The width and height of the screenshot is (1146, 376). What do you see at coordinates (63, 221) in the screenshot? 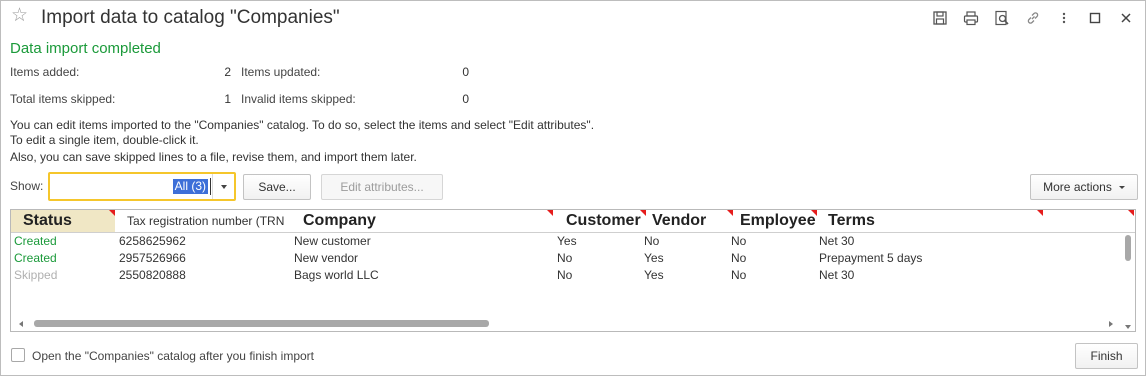
I see `column-header-status: Status` at bounding box center [63, 221].